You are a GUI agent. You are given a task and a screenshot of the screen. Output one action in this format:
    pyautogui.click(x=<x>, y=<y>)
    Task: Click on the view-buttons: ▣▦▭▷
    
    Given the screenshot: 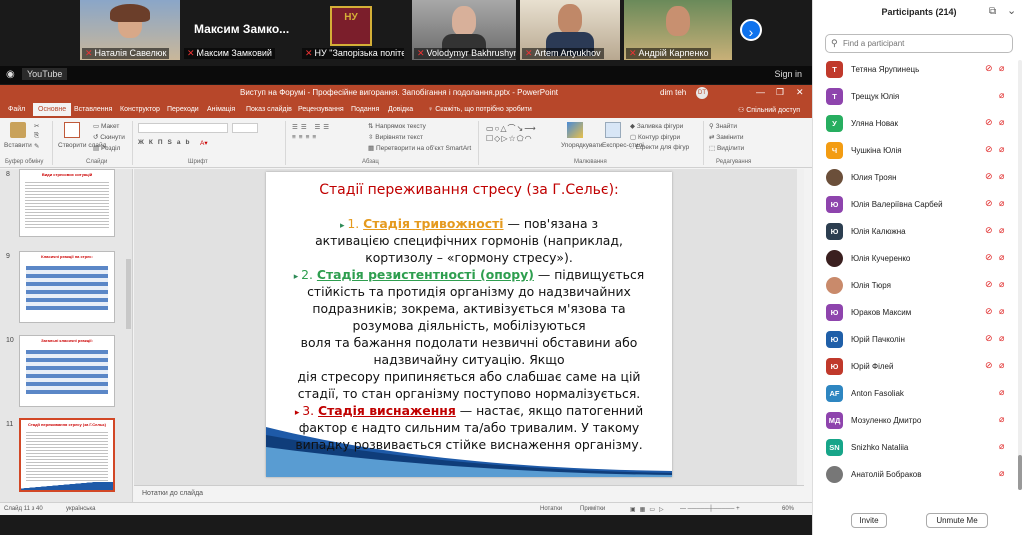 What is the action you would take?
    pyautogui.click(x=649, y=509)
    